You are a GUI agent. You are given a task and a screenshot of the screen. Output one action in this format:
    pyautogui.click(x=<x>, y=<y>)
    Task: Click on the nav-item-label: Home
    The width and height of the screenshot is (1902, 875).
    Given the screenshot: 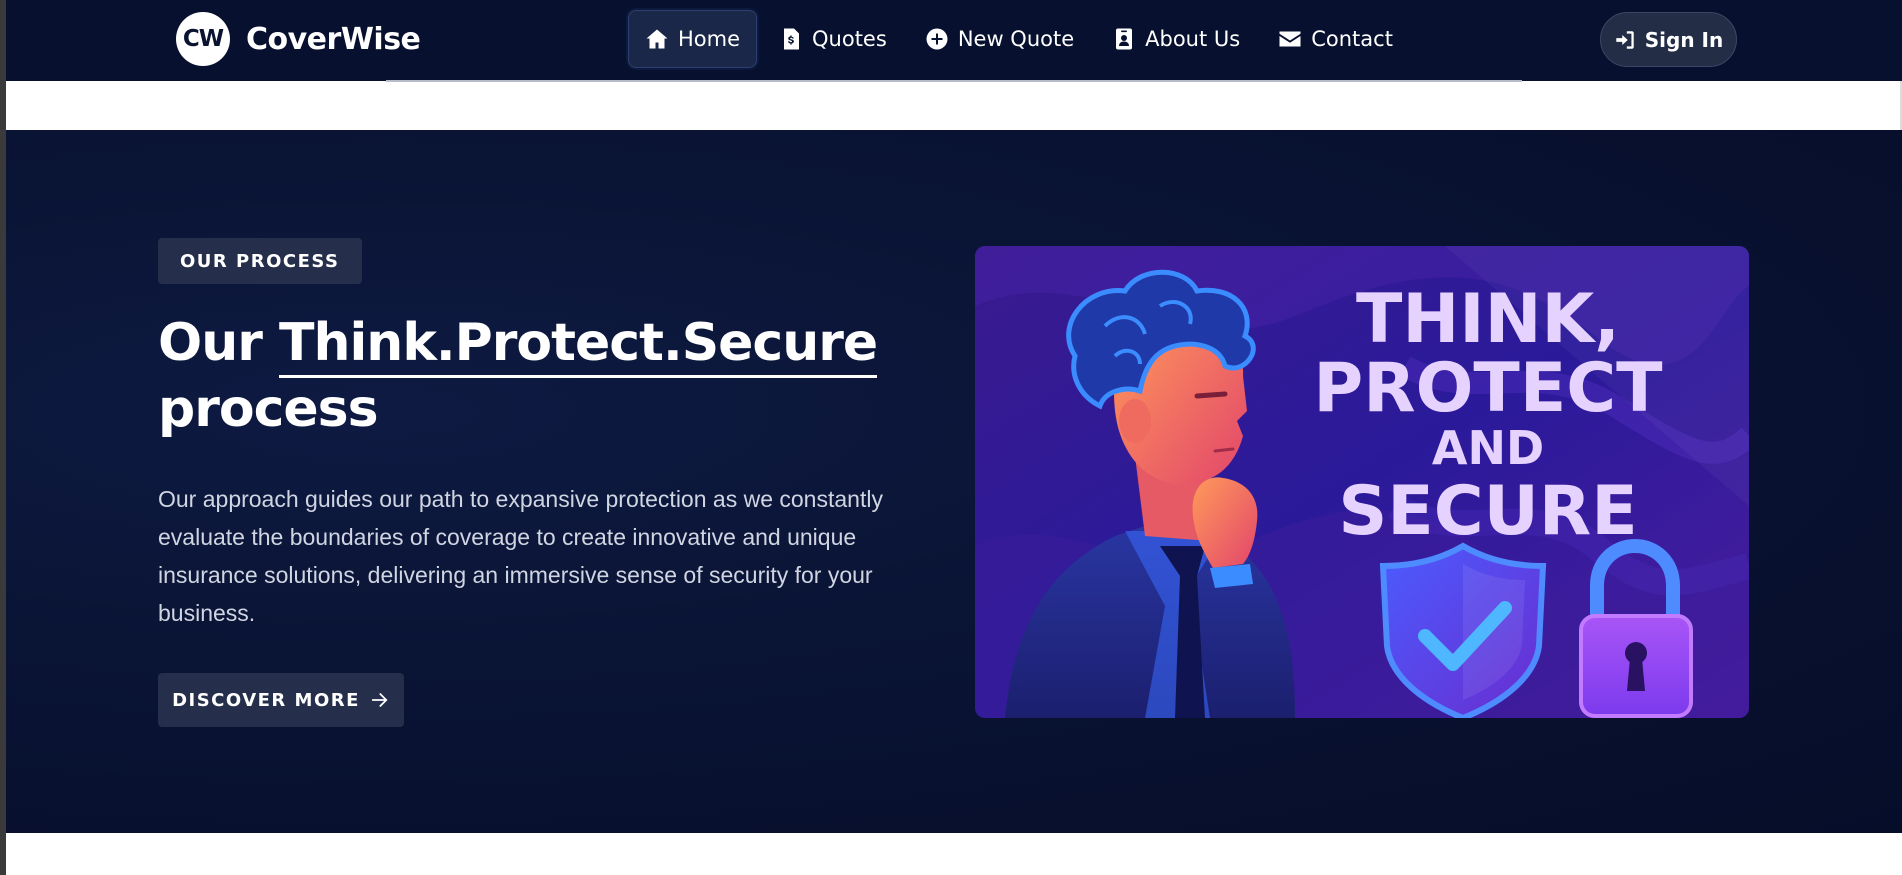 What is the action you would take?
    pyautogui.click(x=709, y=39)
    